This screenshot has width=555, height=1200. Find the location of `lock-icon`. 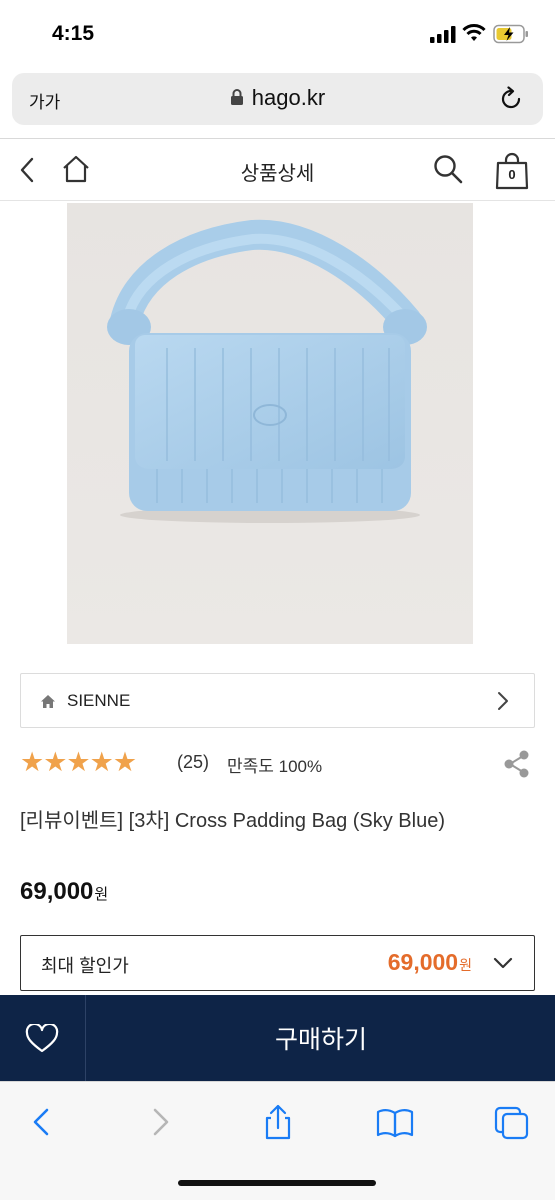

lock-icon is located at coordinates (236, 97).